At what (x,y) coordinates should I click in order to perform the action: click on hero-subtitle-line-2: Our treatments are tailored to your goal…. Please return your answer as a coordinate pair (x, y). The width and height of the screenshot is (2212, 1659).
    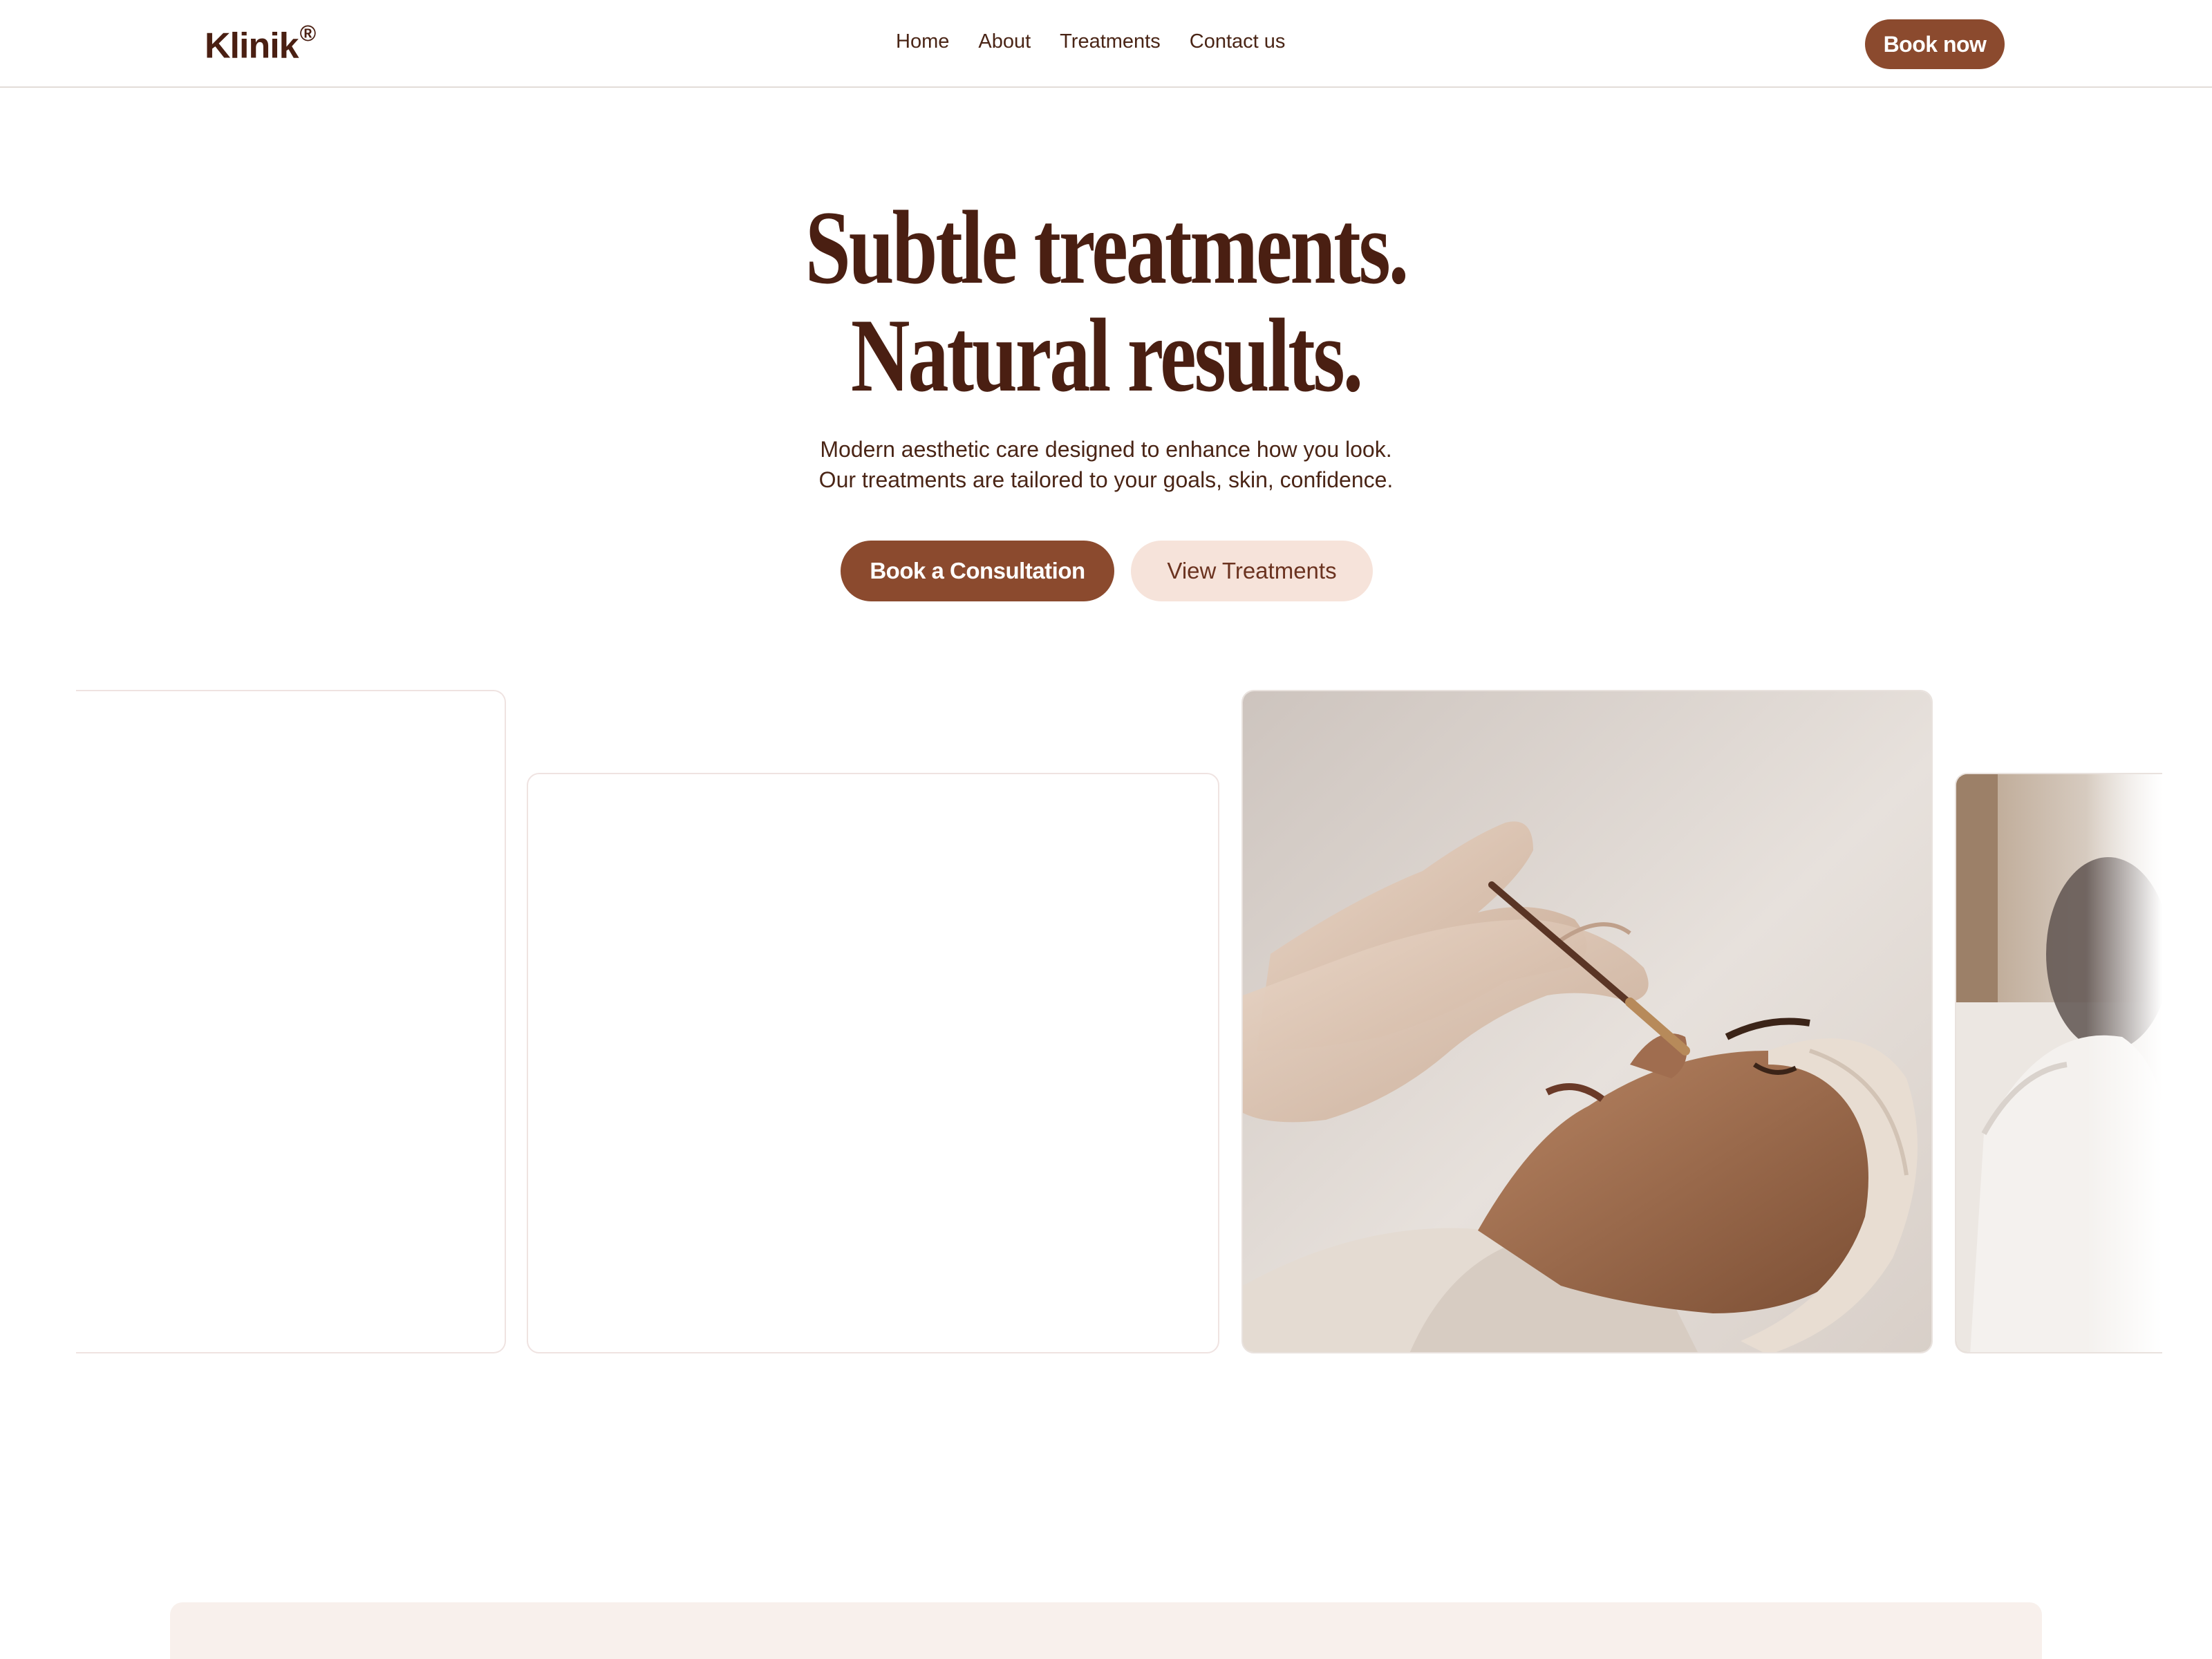
    Looking at the image, I should click on (1106, 480).